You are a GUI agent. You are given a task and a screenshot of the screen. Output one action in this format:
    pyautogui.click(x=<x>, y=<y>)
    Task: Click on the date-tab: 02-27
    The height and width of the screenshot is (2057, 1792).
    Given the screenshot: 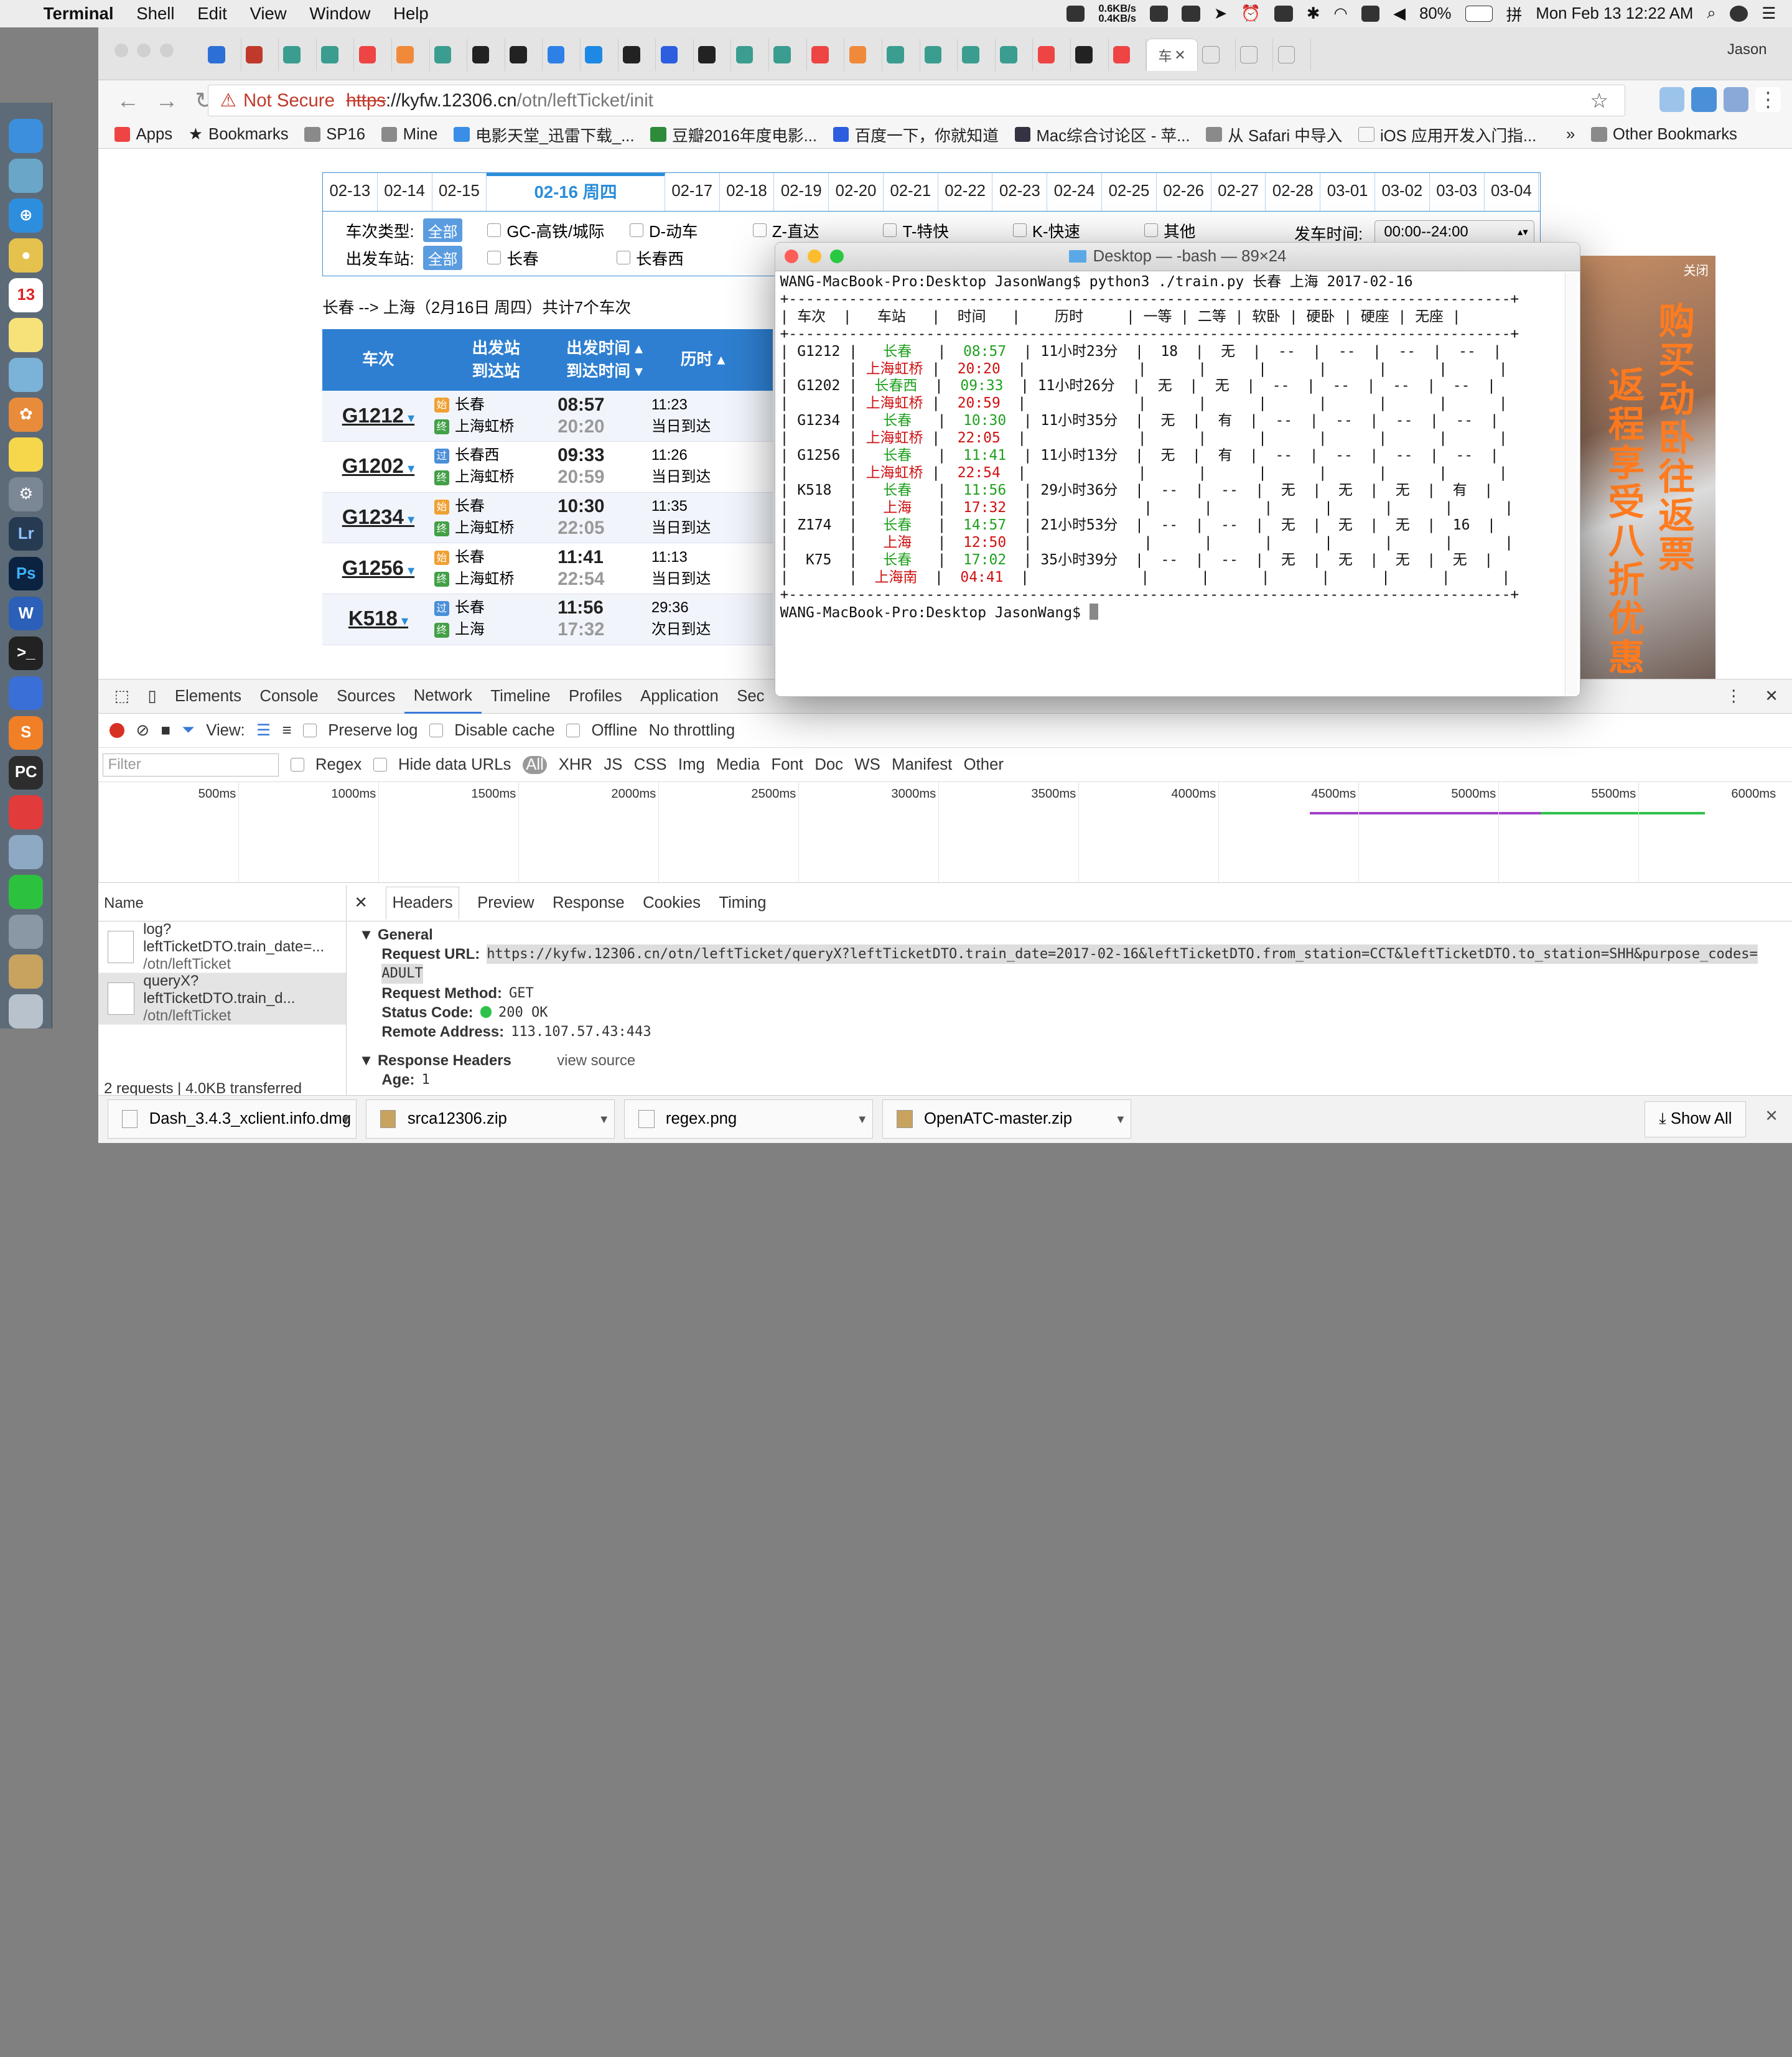 What is the action you would take?
    pyautogui.click(x=1238, y=192)
    